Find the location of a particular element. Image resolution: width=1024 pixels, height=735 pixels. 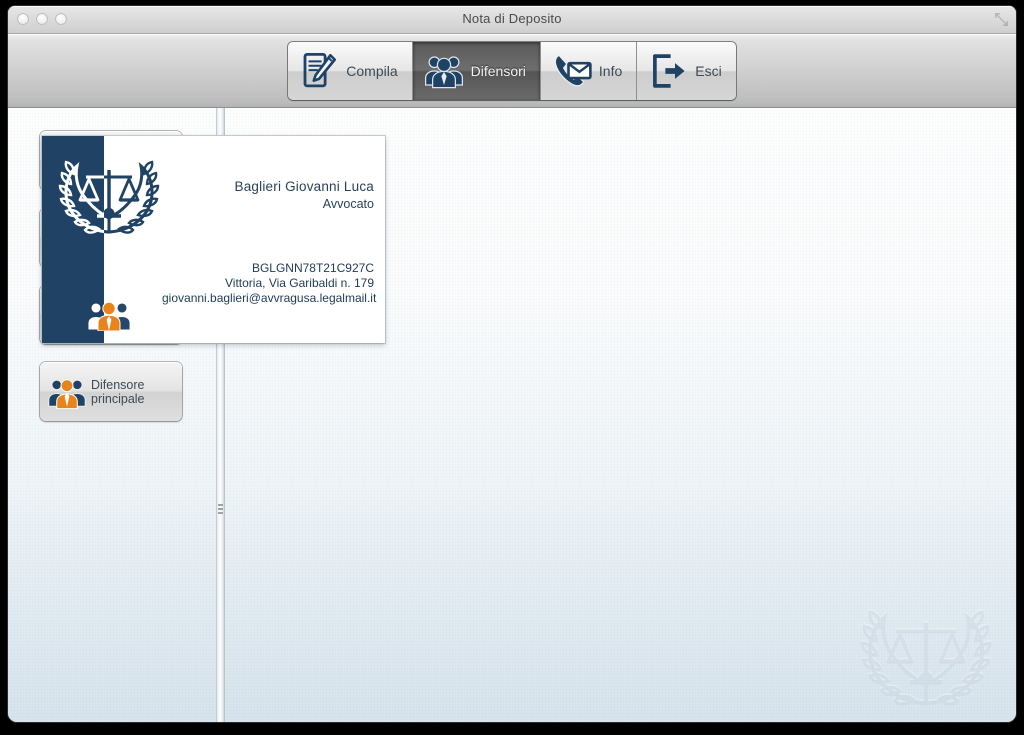

page-title: Nota di Deposito is located at coordinates (512, 18).